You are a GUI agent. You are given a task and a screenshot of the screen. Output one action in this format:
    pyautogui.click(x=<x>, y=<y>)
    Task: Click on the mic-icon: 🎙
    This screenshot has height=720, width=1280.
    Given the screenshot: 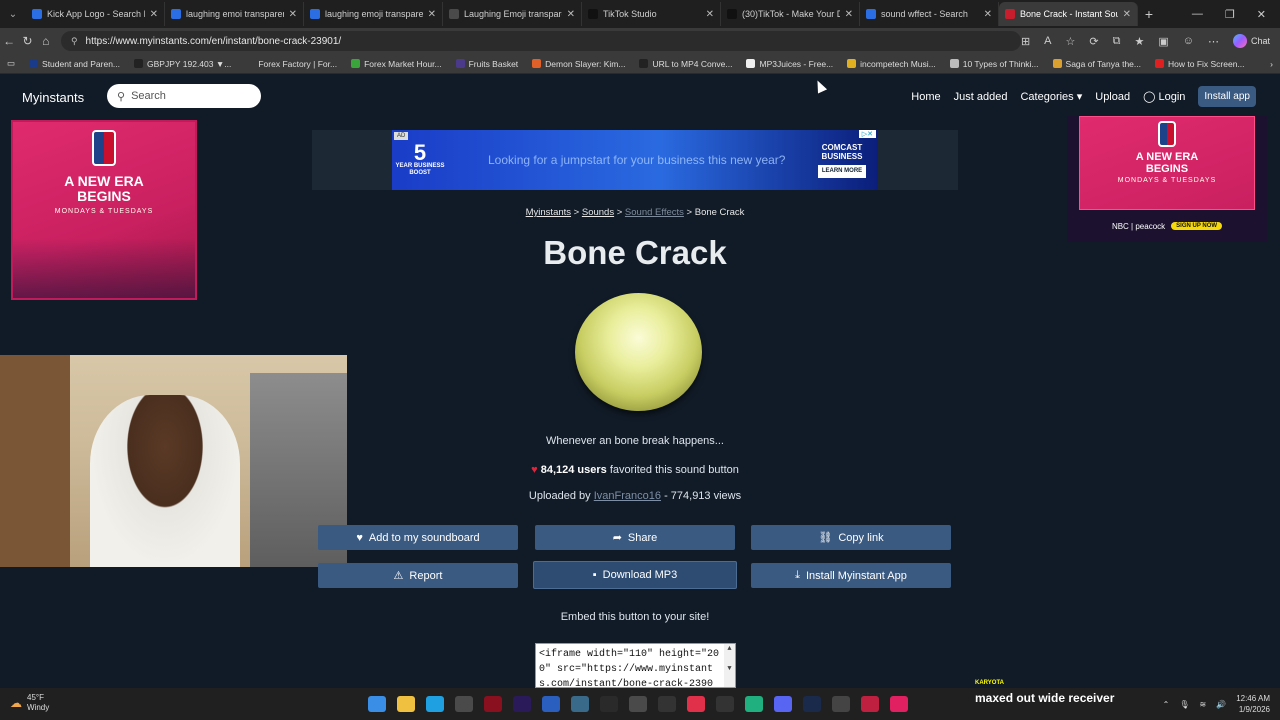 What is the action you would take?
    pyautogui.click(x=1184, y=704)
    